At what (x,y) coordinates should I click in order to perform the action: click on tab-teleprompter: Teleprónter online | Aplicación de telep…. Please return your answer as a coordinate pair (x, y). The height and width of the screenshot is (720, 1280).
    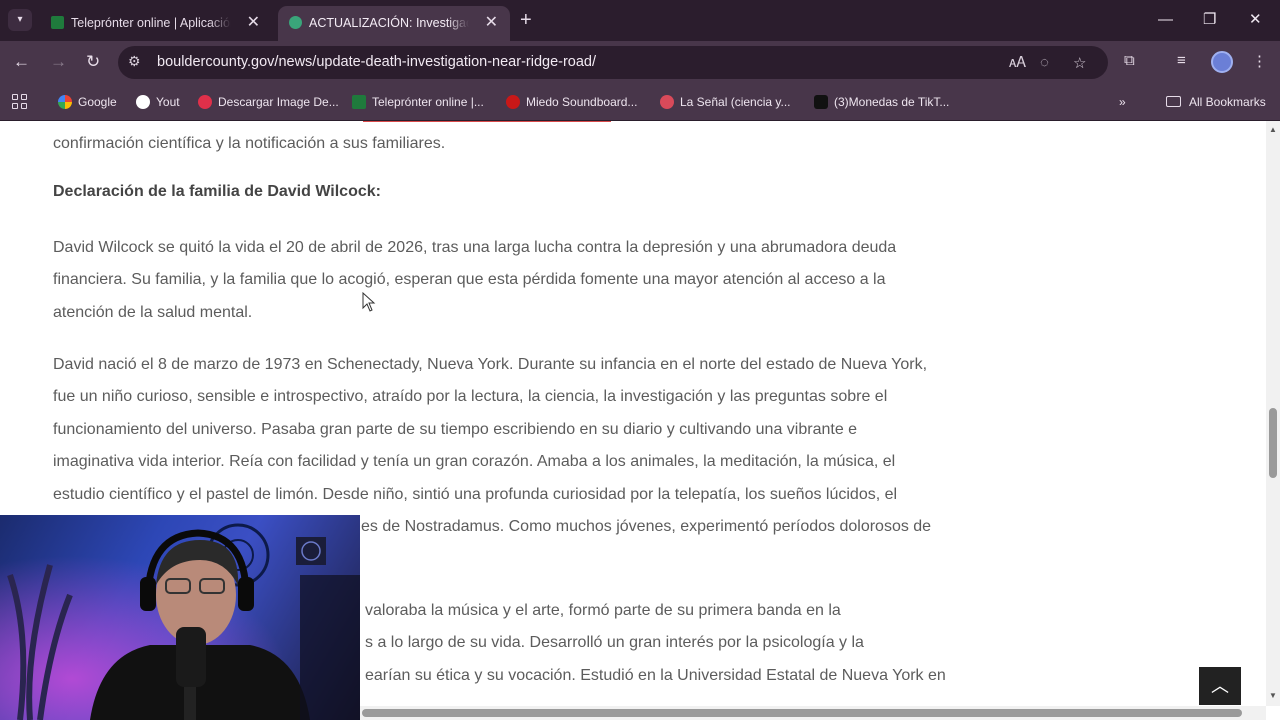
    Looking at the image, I should click on (156, 23).